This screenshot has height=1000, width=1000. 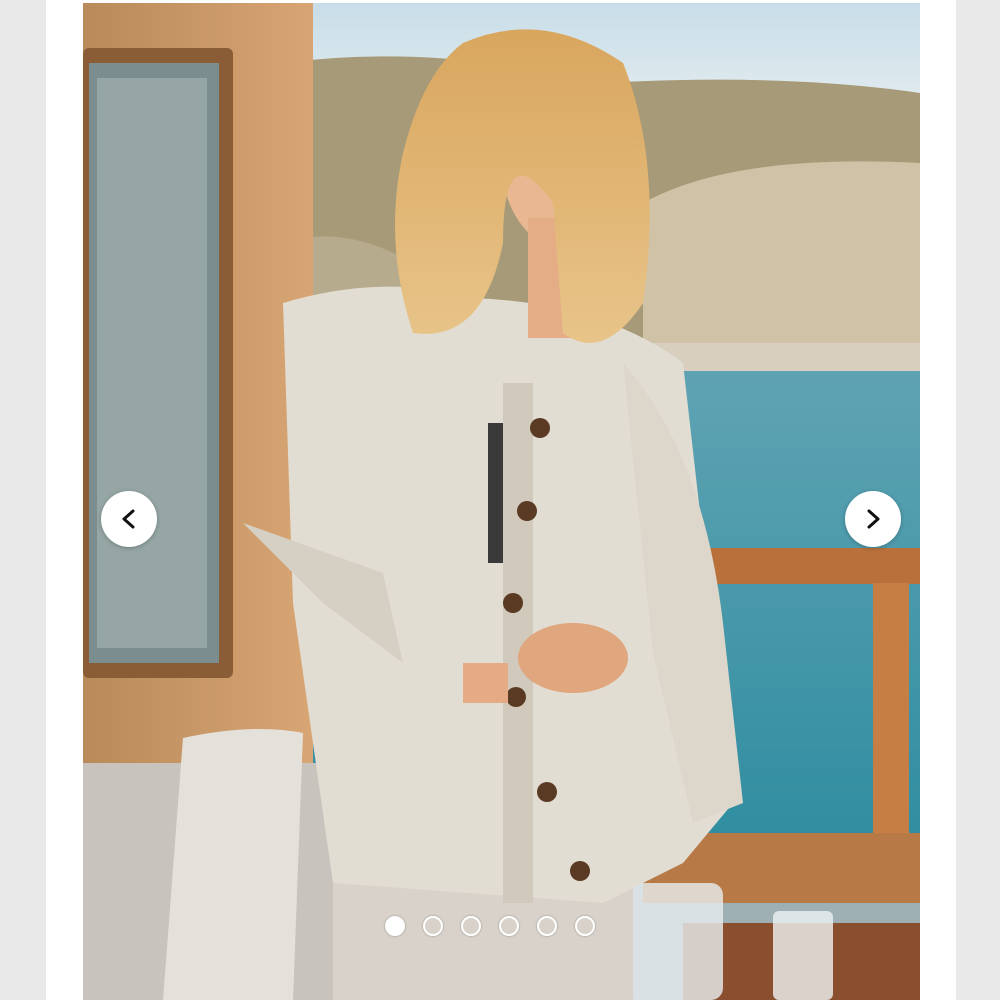 What do you see at coordinates (490, 926) in the screenshot?
I see `carousel-pagination` at bounding box center [490, 926].